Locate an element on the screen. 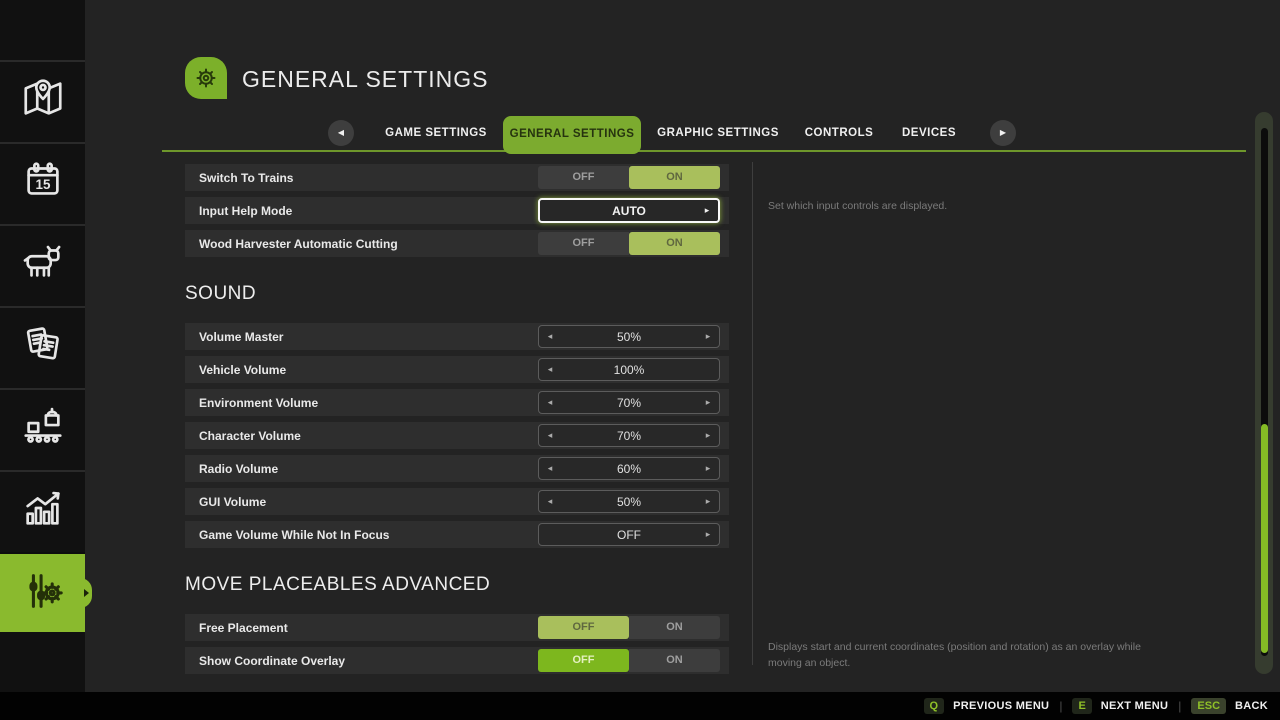  key-badge: Q is located at coordinates (934, 706).